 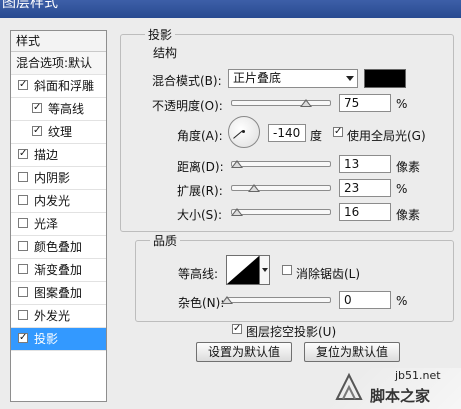 I want to click on noise-unit: %, so click(x=402, y=301).